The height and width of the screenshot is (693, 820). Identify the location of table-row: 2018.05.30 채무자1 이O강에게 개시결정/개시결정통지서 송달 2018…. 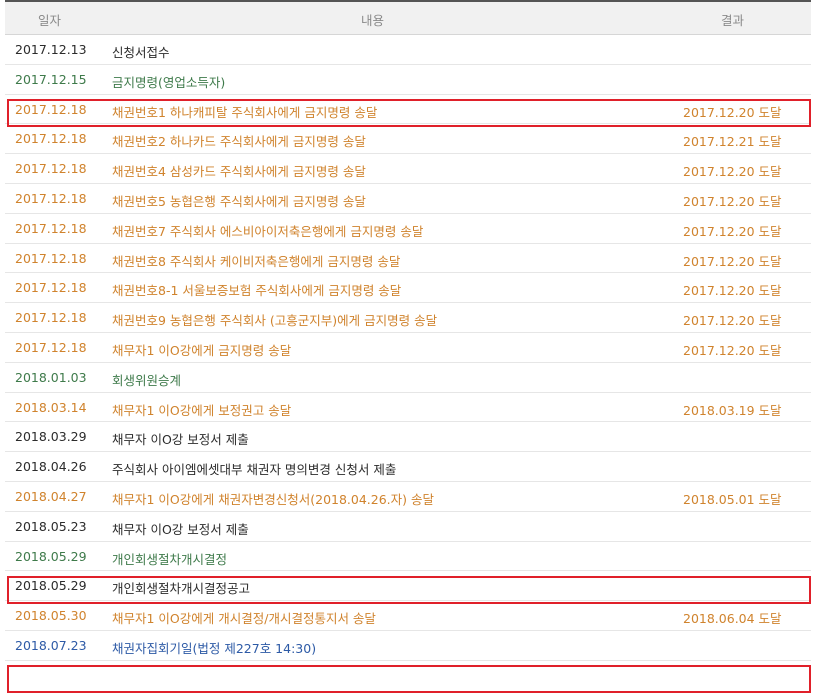
(408, 616).